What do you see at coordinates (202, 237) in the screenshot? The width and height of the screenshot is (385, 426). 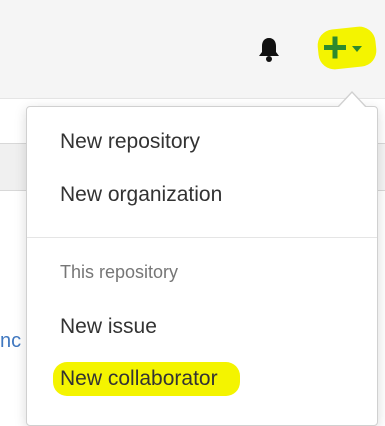 I see `menu-divider` at bounding box center [202, 237].